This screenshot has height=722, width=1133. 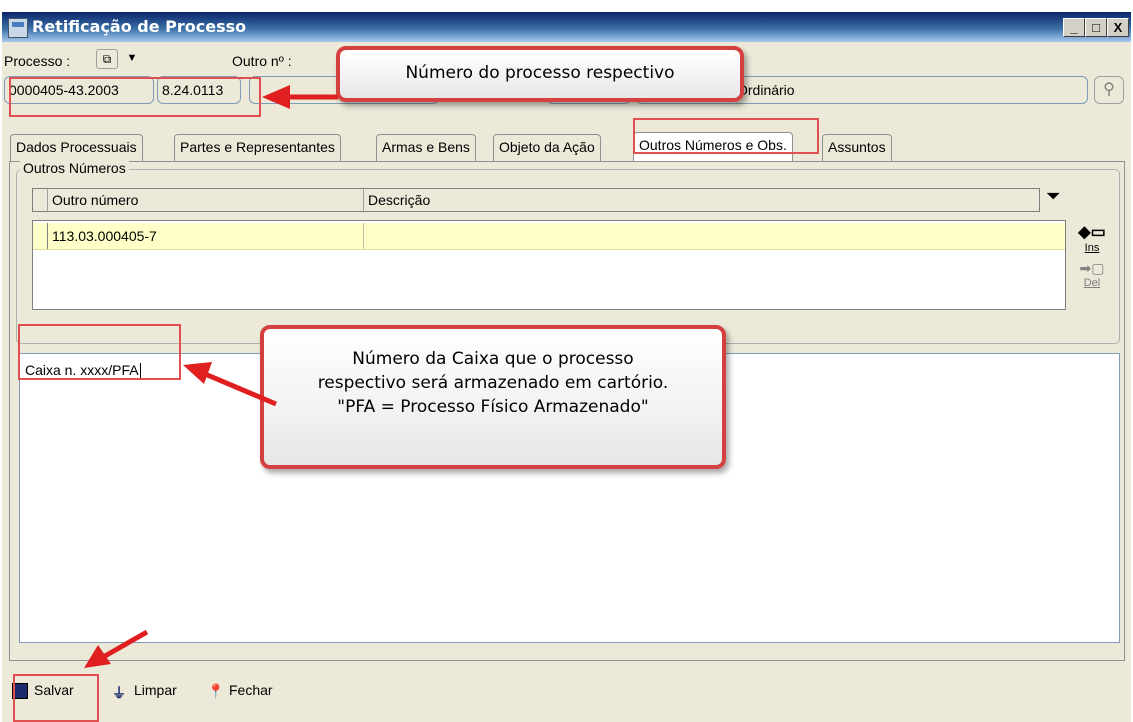 What do you see at coordinates (276, 97) in the screenshot?
I see `arrow-head-processo-number` at bounding box center [276, 97].